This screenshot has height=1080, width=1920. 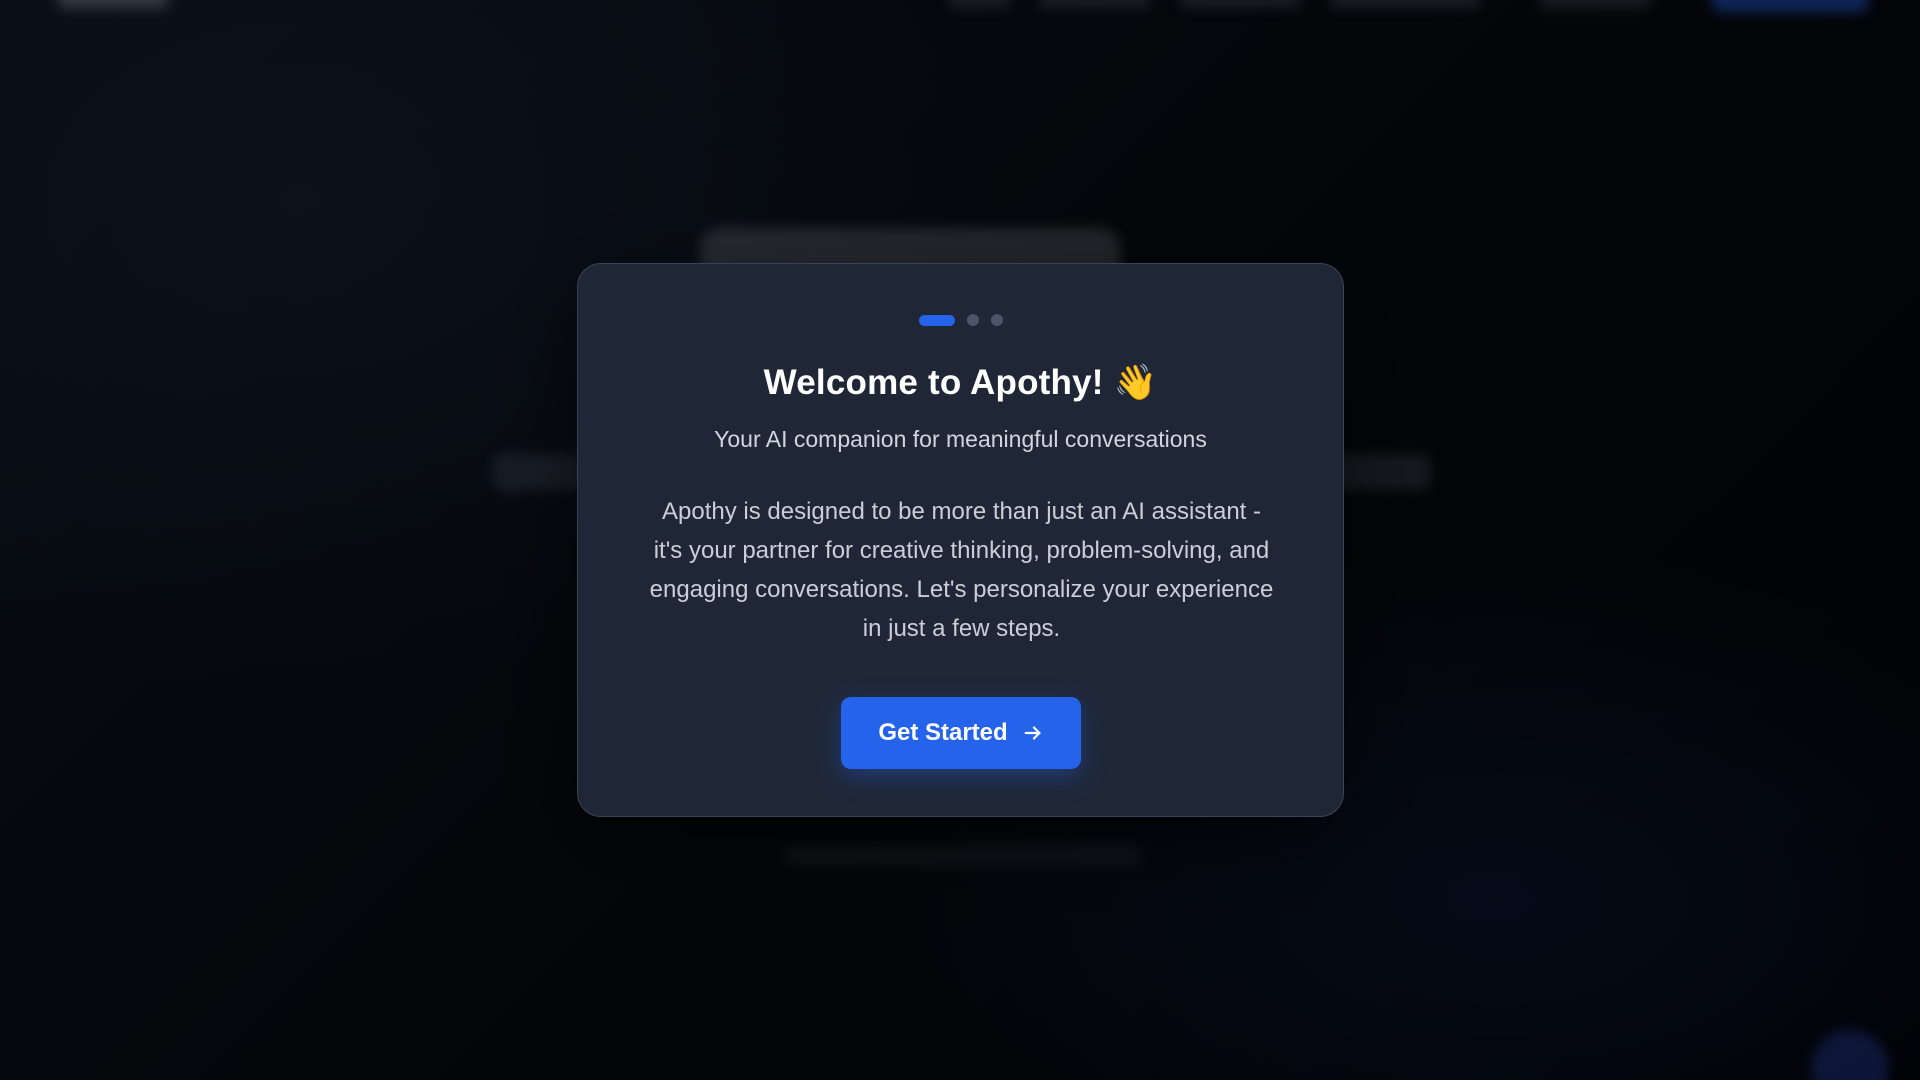 What do you see at coordinates (1032, 733) in the screenshot?
I see `arrow-right-icon` at bounding box center [1032, 733].